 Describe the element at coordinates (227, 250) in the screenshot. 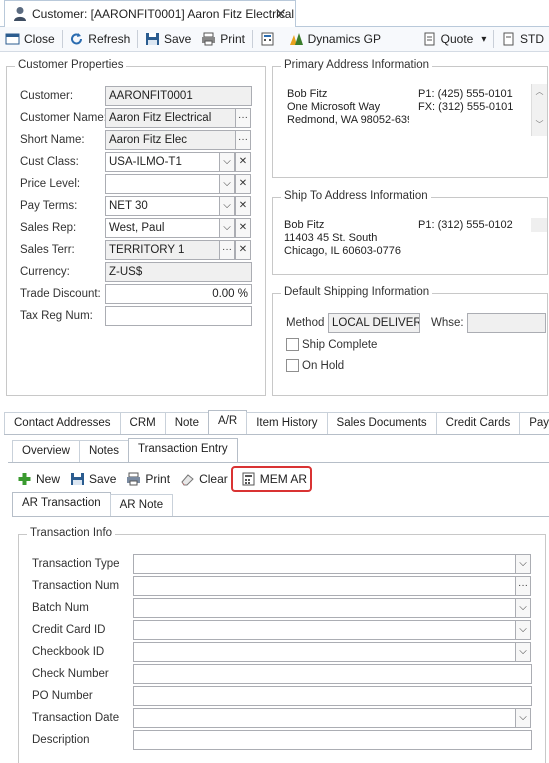

I see `sales-terr-lookup-button: ···` at that location.